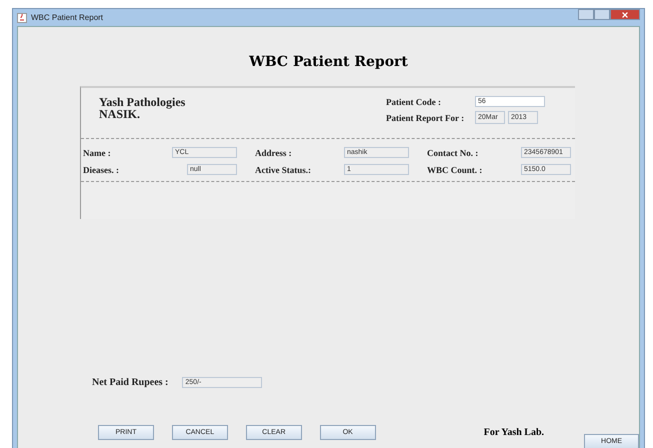  What do you see at coordinates (454, 169) in the screenshot?
I see `field-label: WBC Count. :` at bounding box center [454, 169].